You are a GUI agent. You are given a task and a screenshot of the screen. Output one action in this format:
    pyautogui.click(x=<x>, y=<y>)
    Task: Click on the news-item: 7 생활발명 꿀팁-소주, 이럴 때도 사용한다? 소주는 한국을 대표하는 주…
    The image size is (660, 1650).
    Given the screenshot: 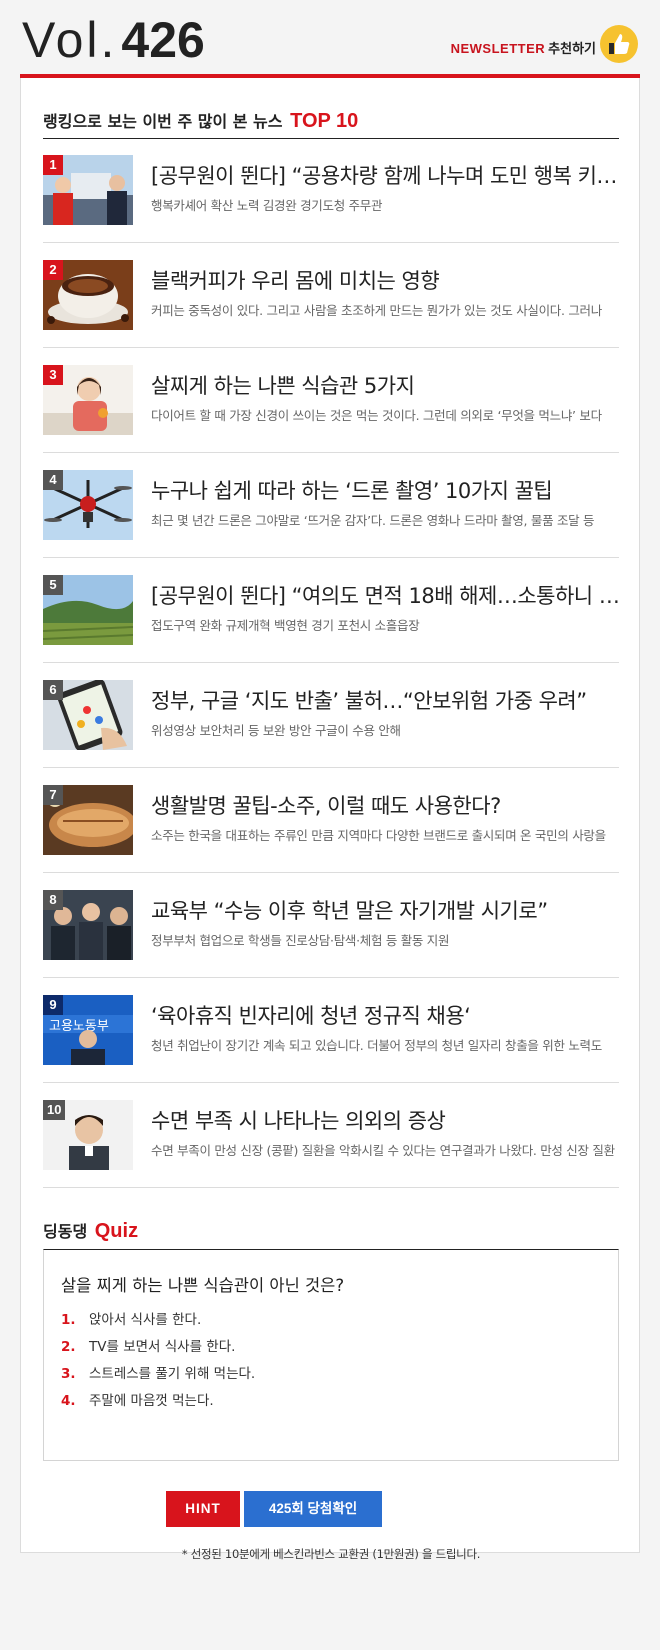 What is the action you would take?
    pyautogui.click(x=331, y=820)
    